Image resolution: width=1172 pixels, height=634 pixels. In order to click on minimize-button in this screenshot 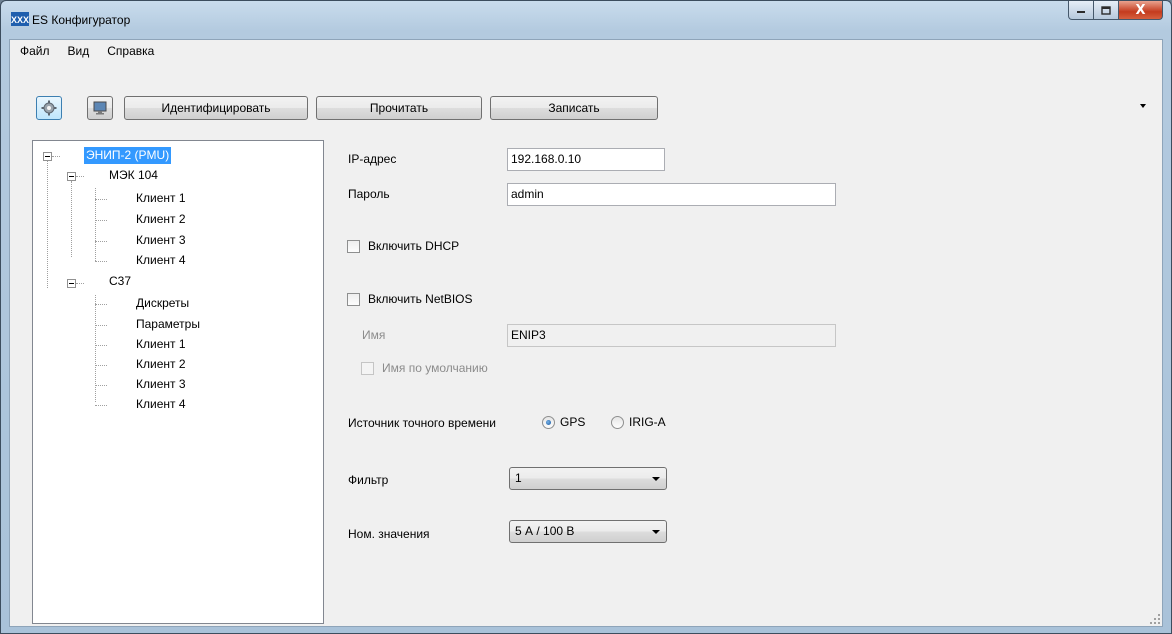, I will do `click(1081, 10)`.